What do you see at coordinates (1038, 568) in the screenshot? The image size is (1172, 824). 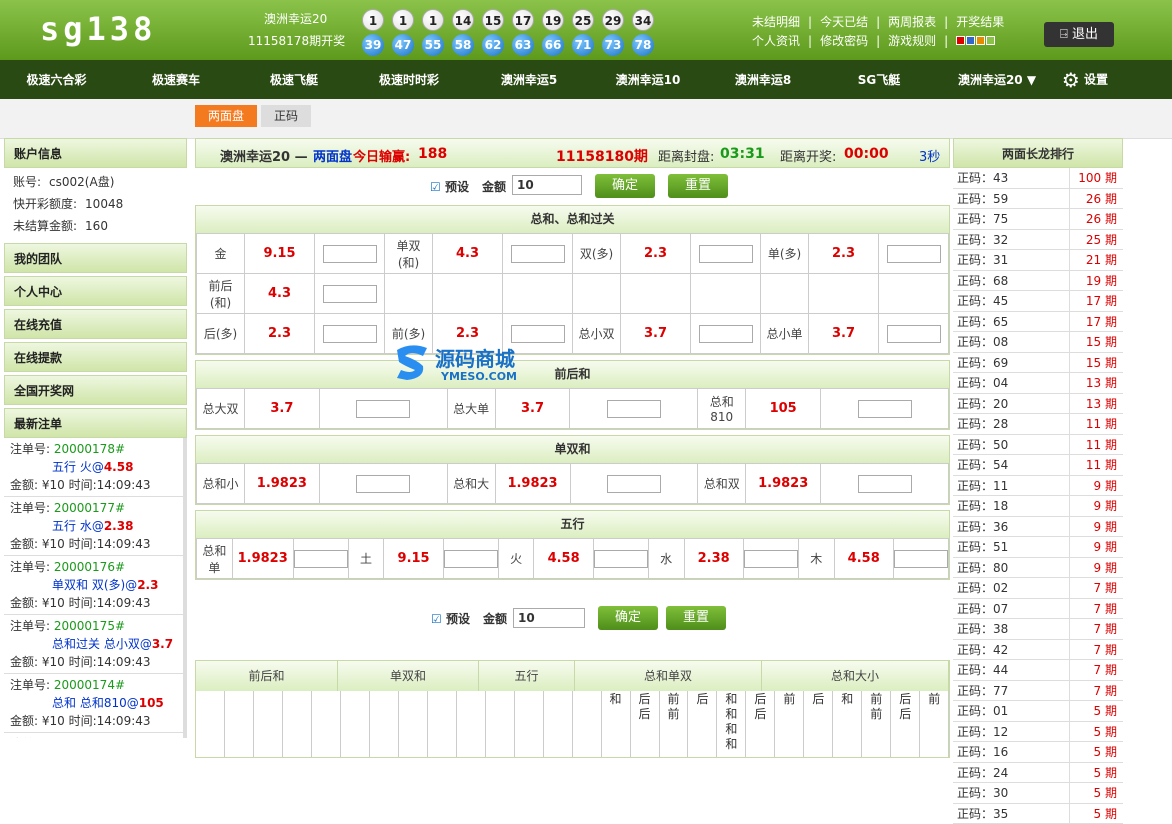 I see `long-dragon-row: 正码：809 期` at bounding box center [1038, 568].